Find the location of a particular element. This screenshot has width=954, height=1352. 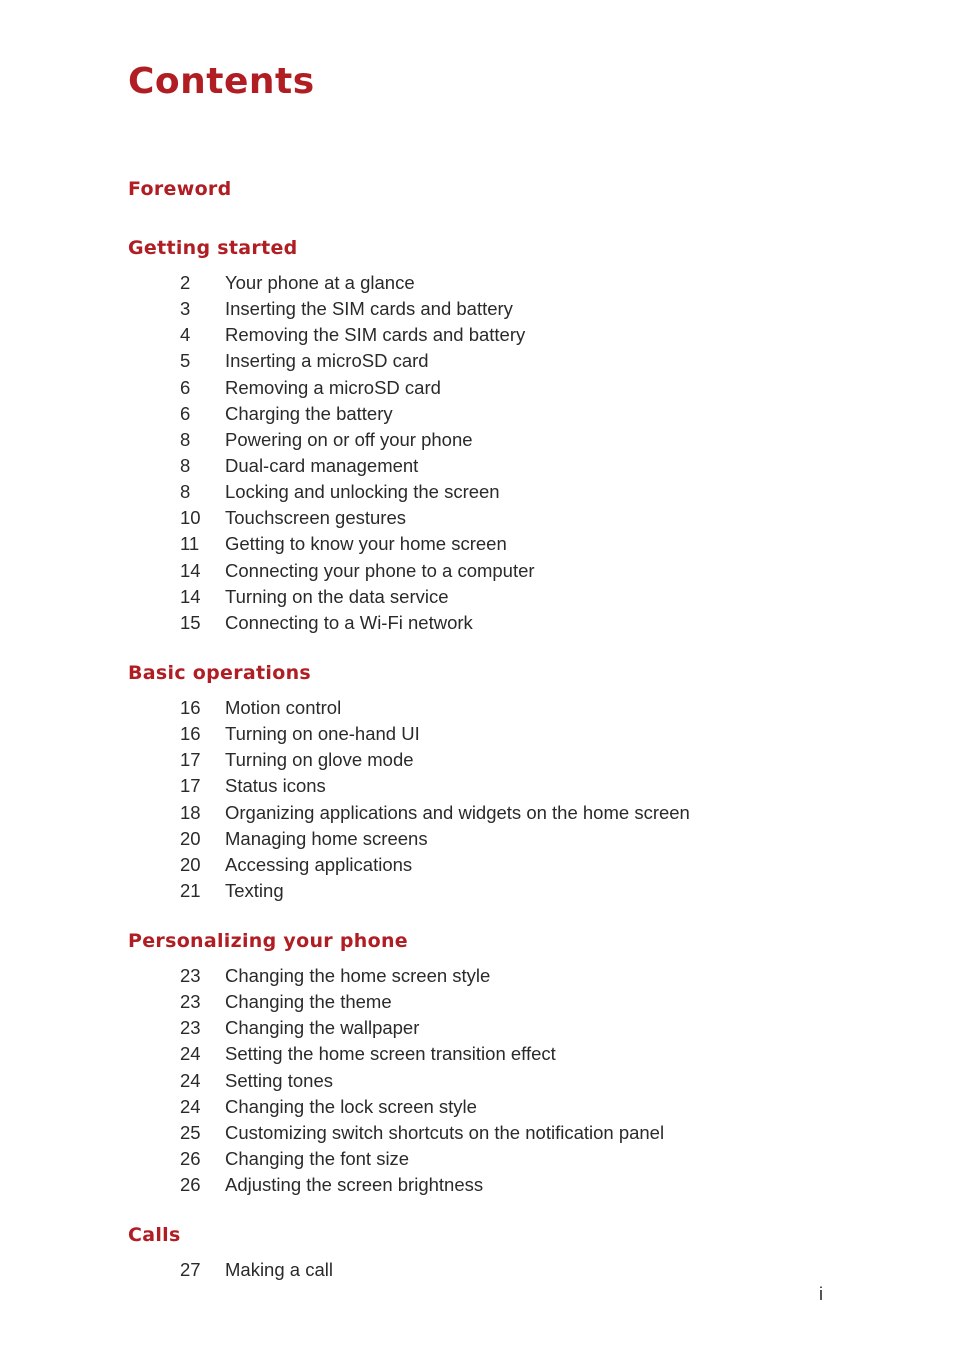

entry-title: Locking and unlocking the screen is located at coordinates (362, 492).